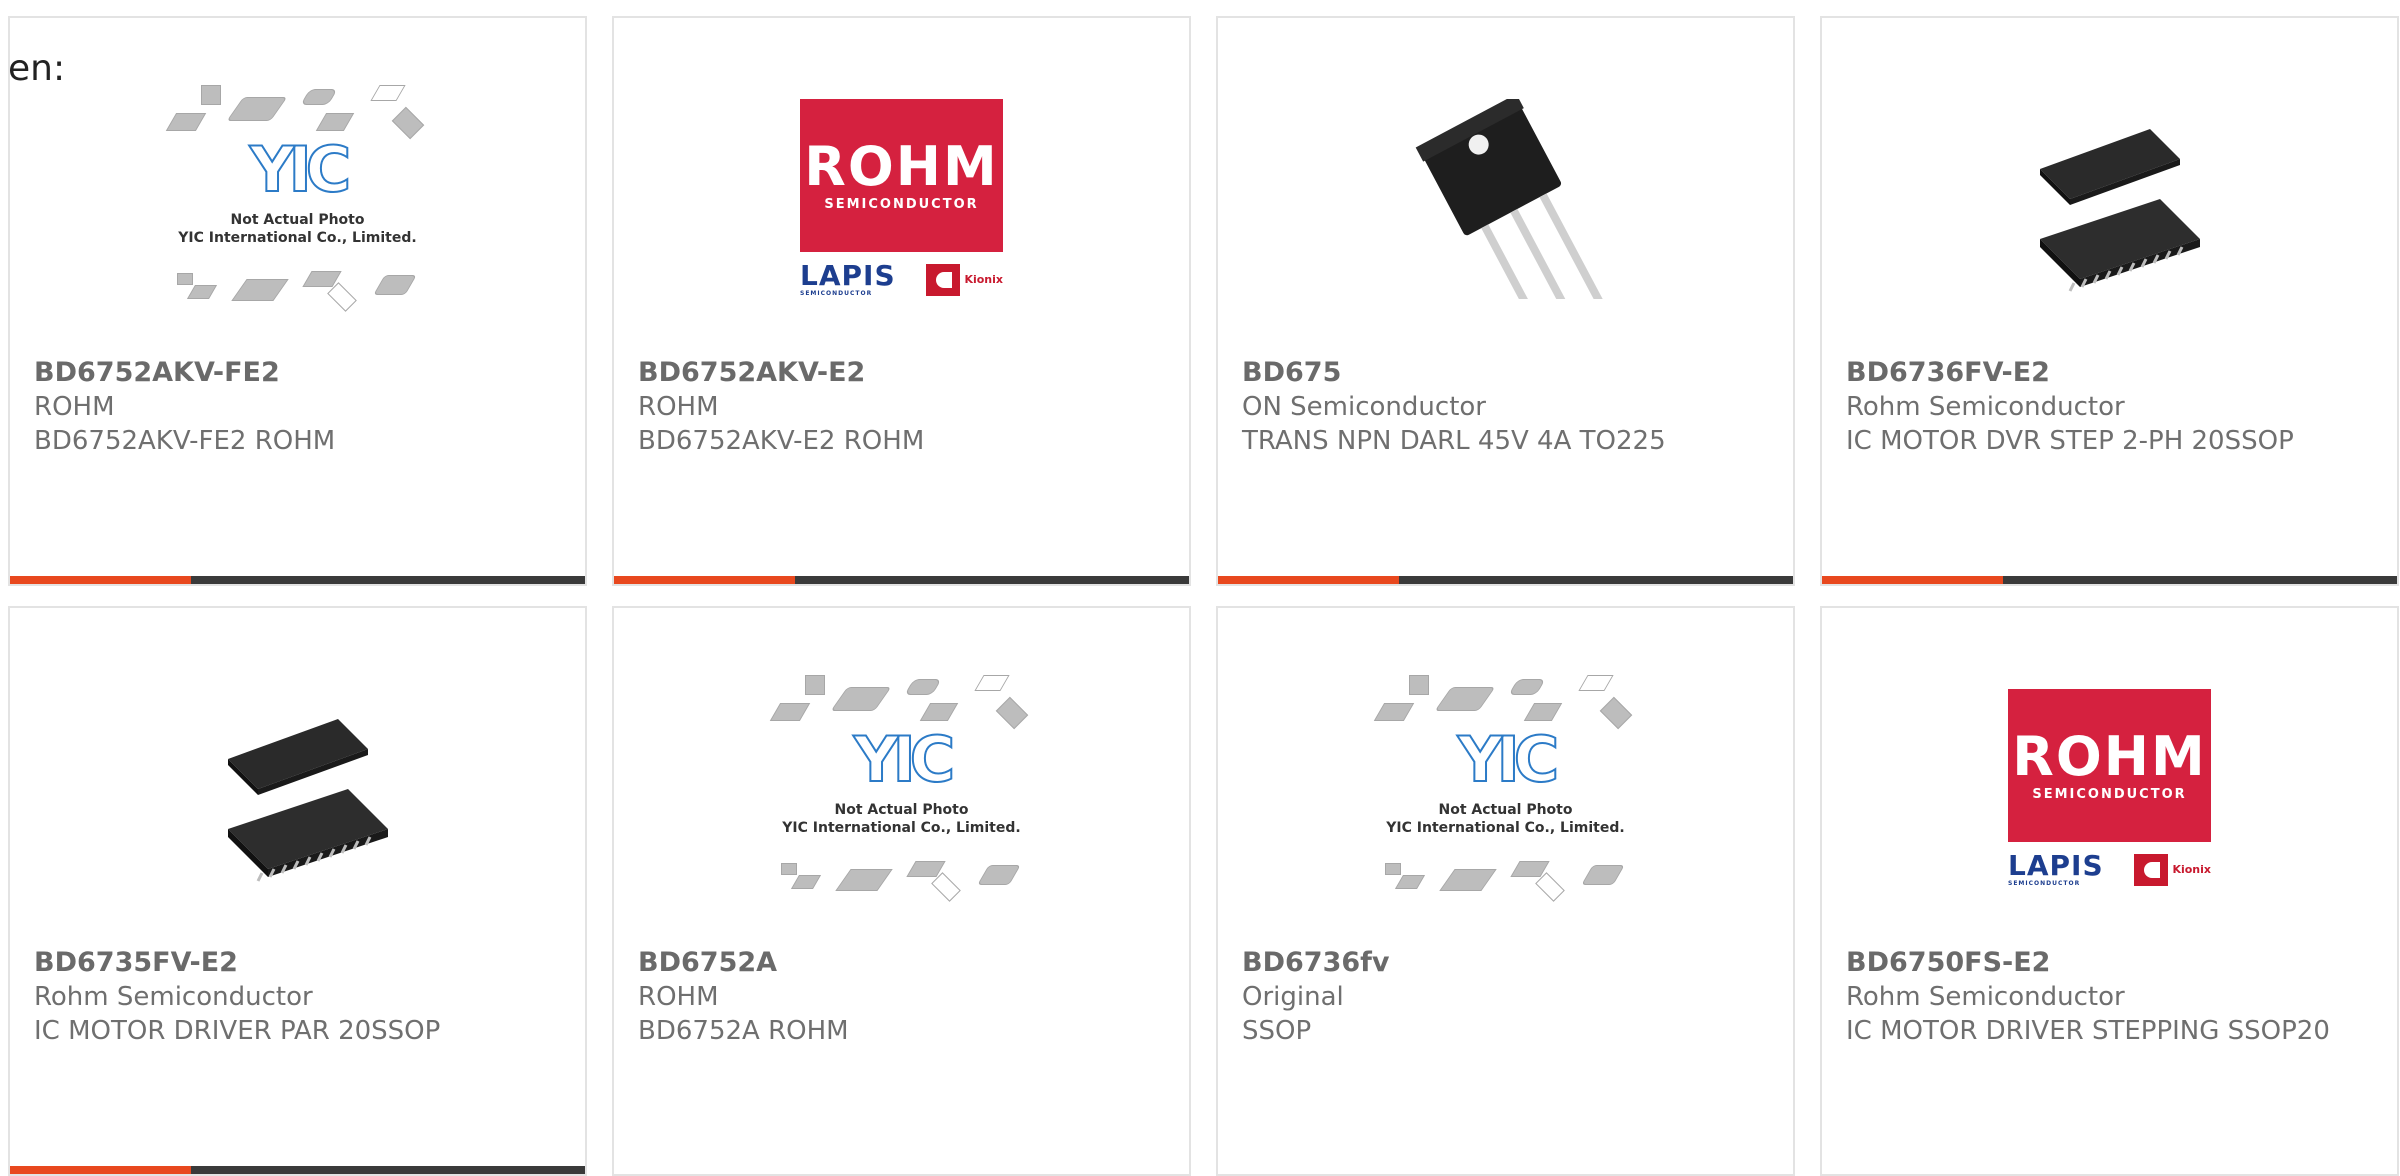 This screenshot has height=1176, width=2400. I want to click on description: IC MOTOR DVR STEP 2-PH 20SSOP, so click(2070, 441).